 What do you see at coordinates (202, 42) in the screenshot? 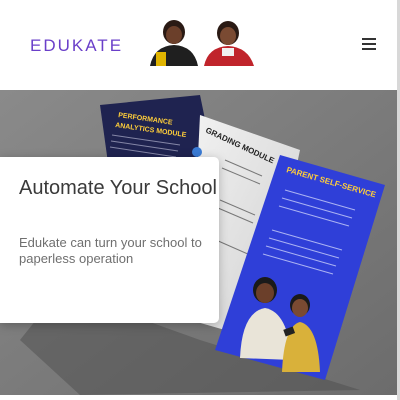
I see `header-people-photo` at bounding box center [202, 42].